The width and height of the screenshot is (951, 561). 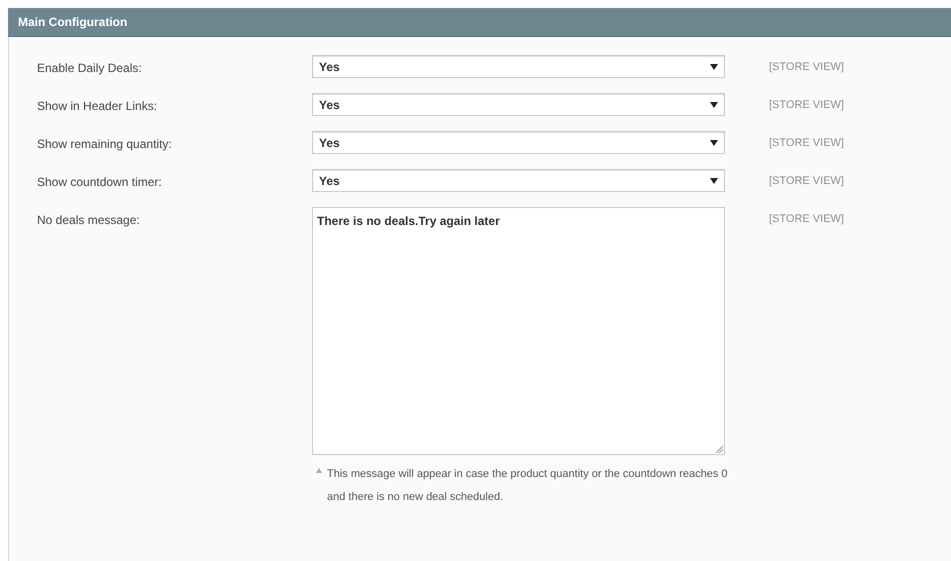 What do you see at coordinates (88, 220) in the screenshot?
I see `field-label: No deals message:` at bounding box center [88, 220].